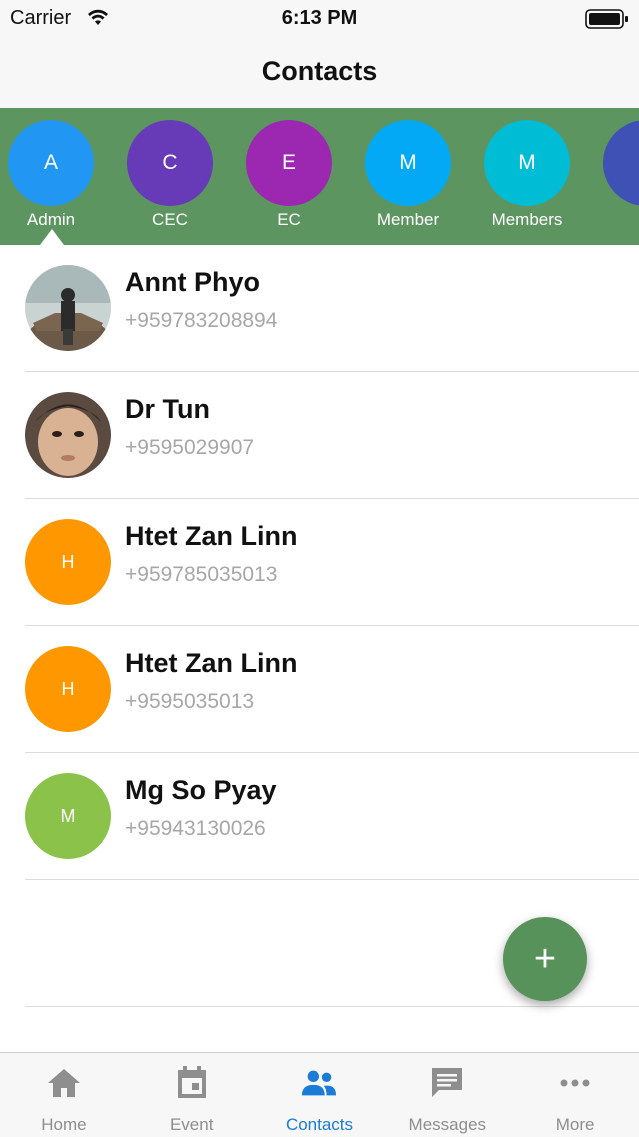  I want to click on contact-row: H Htet Zan Linn +959785035013, so click(332, 562).